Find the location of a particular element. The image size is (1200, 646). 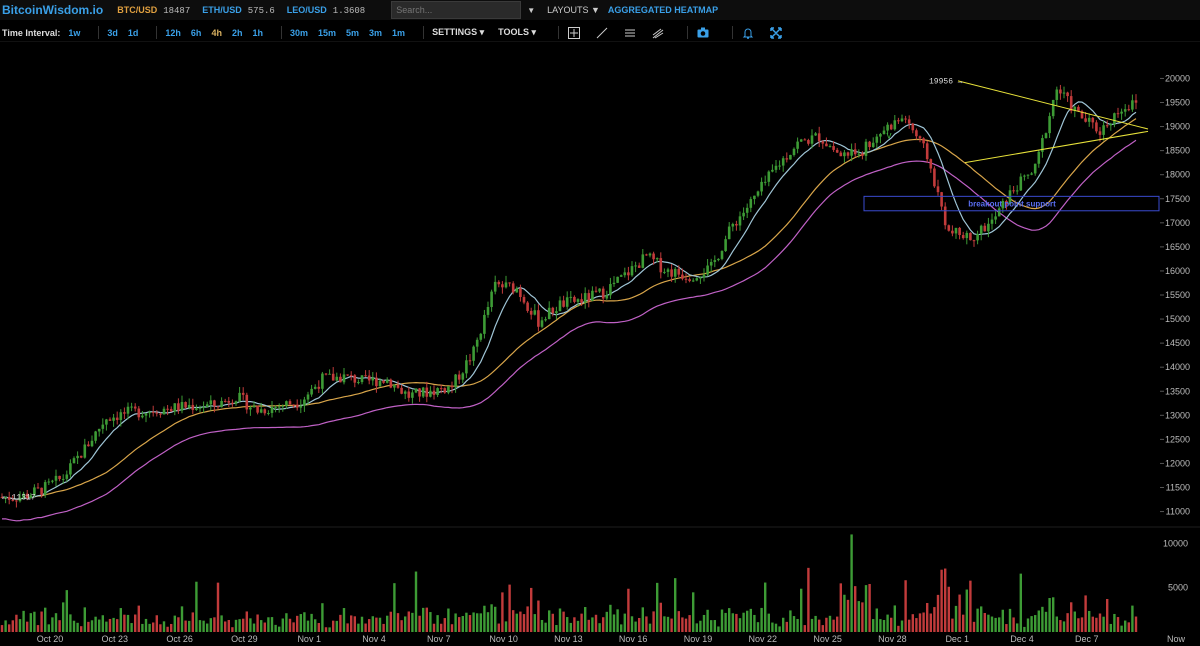

high-price-marker: 19956 → is located at coordinates (946, 82).